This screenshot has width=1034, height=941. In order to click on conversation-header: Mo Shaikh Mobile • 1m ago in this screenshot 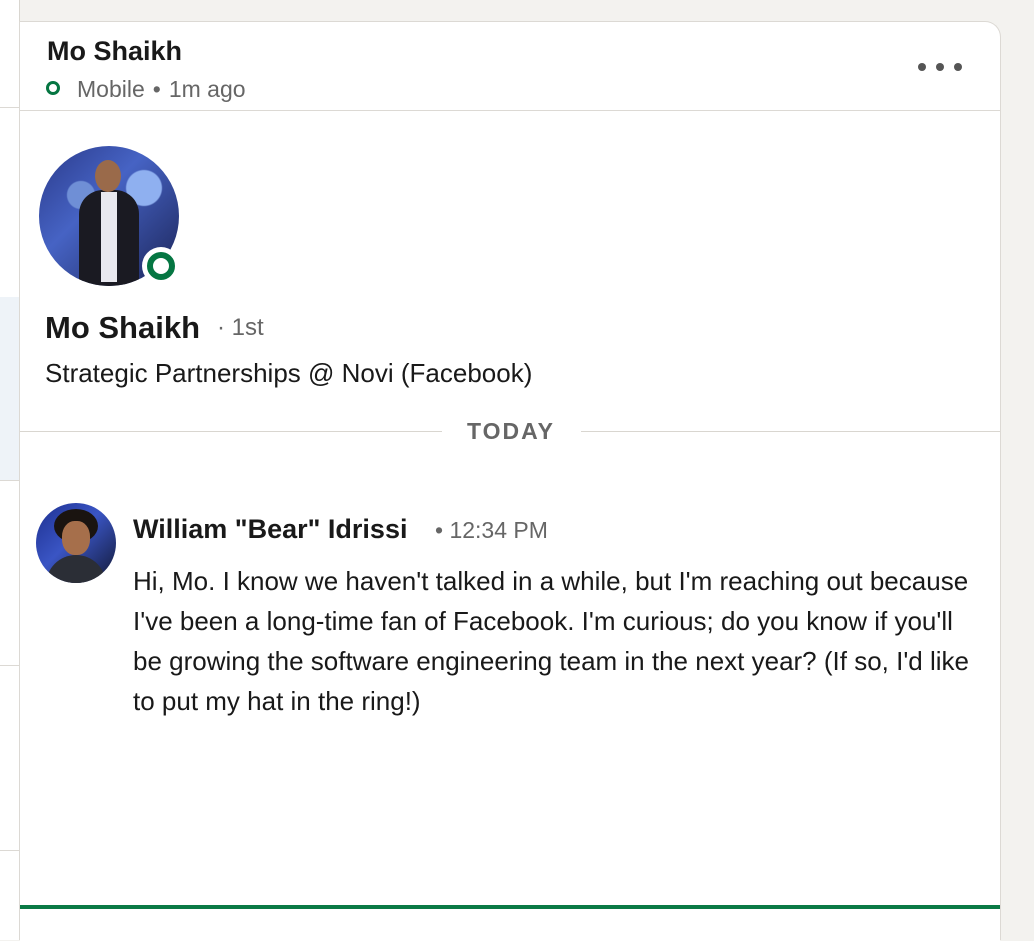, I will do `click(510, 66)`.